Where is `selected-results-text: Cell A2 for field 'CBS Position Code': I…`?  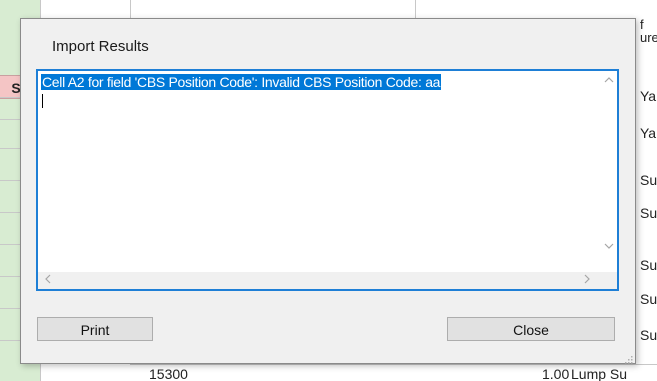
selected-results-text: Cell A2 for field 'CBS Position Code': I… is located at coordinates (241, 82).